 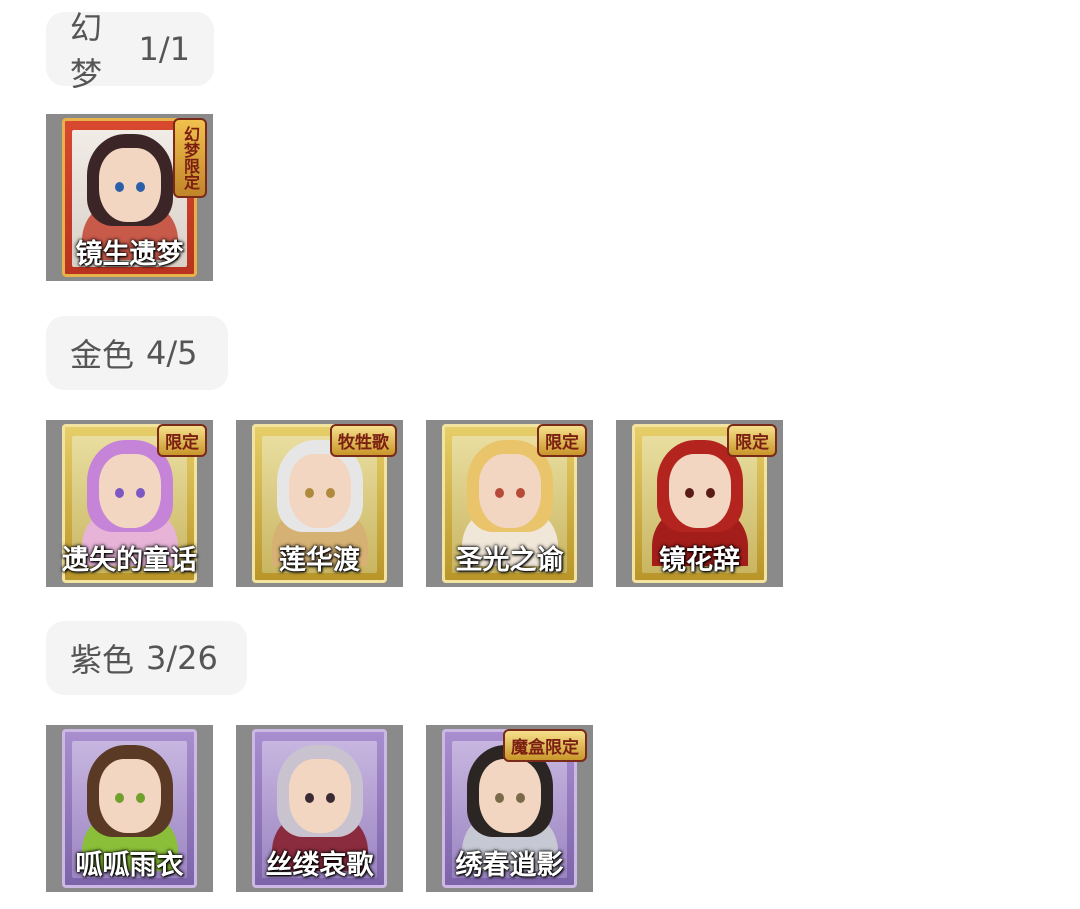 What do you see at coordinates (129, 560) in the screenshot?
I see `skin-name: 遗失的童话` at bounding box center [129, 560].